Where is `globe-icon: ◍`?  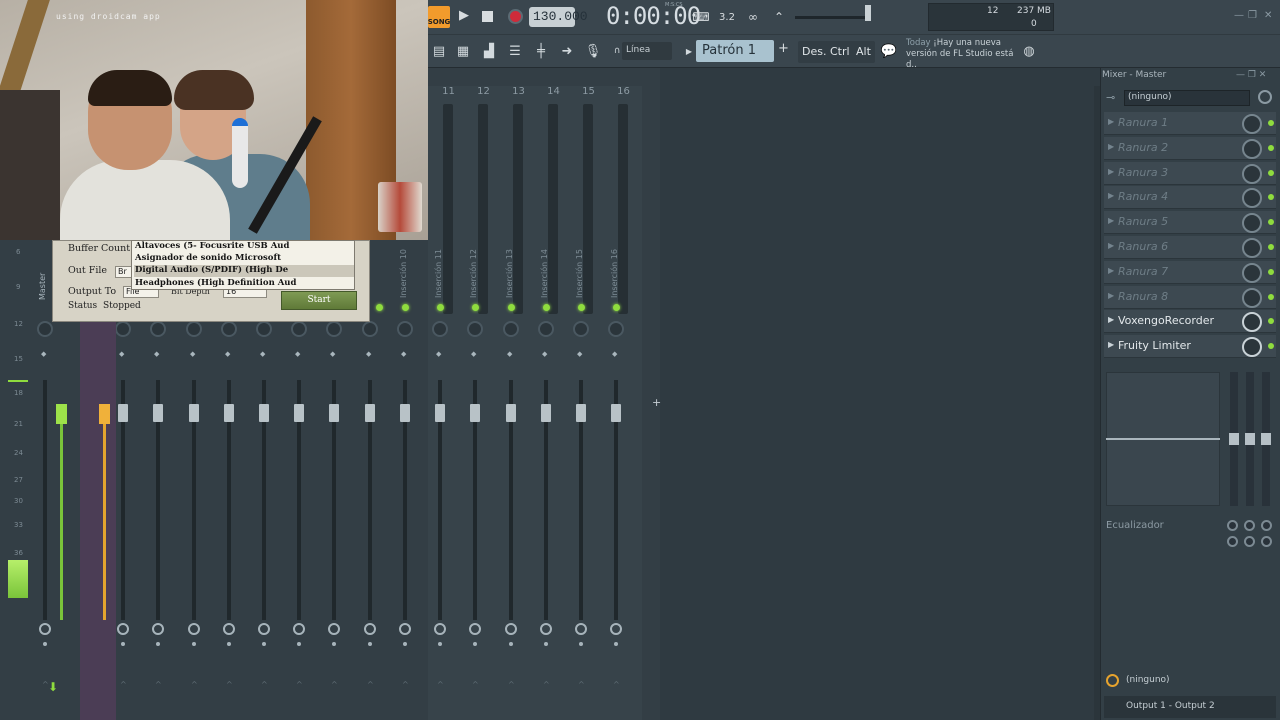 globe-icon: ◍ is located at coordinates (1029, 51).